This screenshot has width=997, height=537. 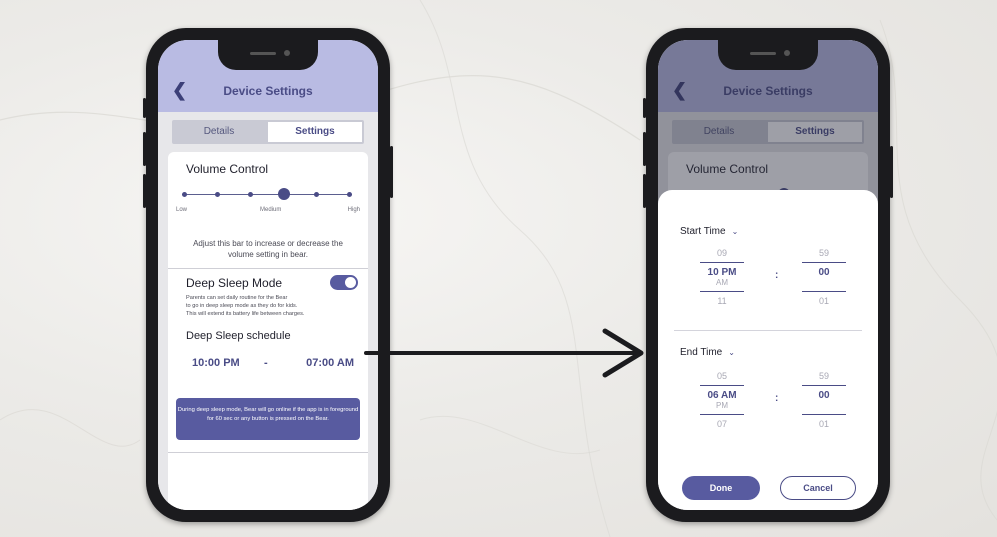 What do you see at coordinates (644, 191) in the screenshot?
I see `phone-volume-down` at bounding box center [644, 191].